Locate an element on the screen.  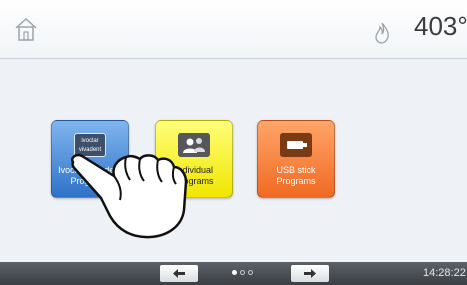
clock: 14:28:22 is located at coordinates (444, 273).